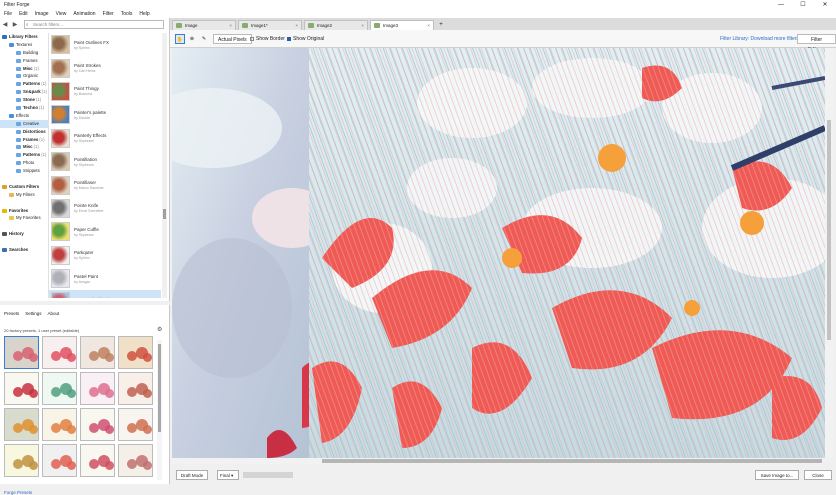  Describe the element at coordinates (24, 45) in the screenshot. I see `tree-node: Textures` at that location.